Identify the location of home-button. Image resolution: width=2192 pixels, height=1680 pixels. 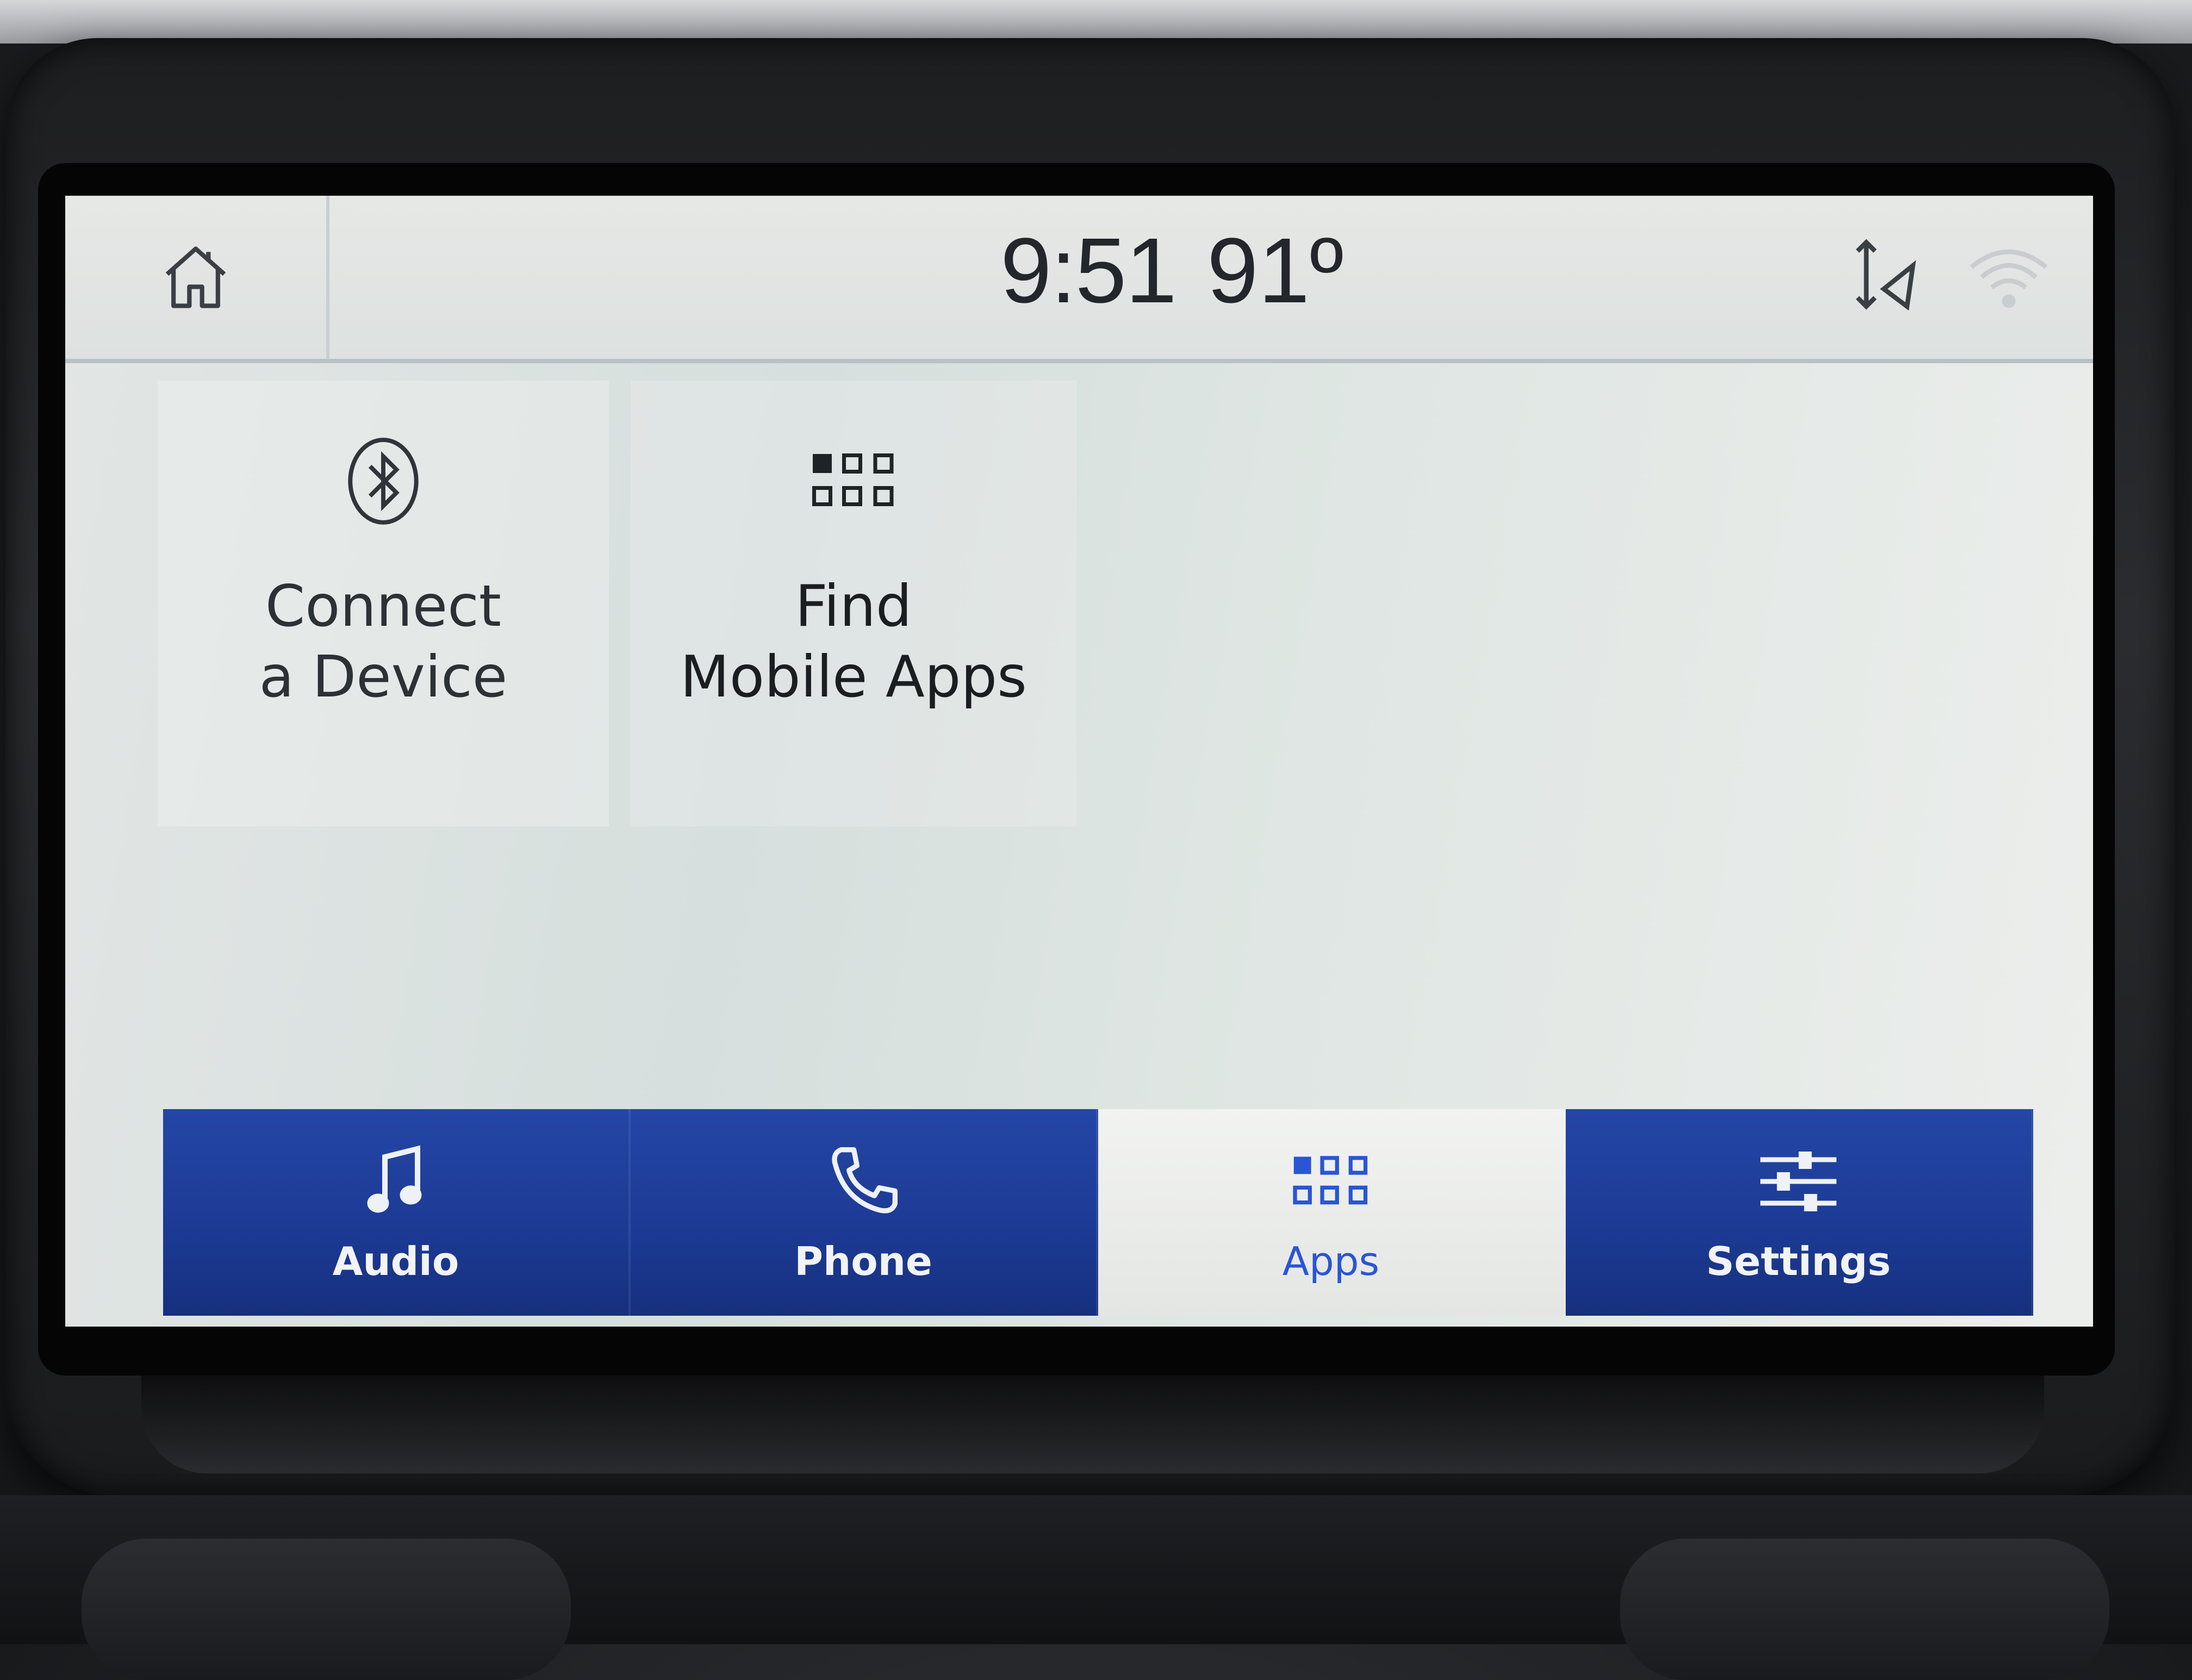
(197, 277).